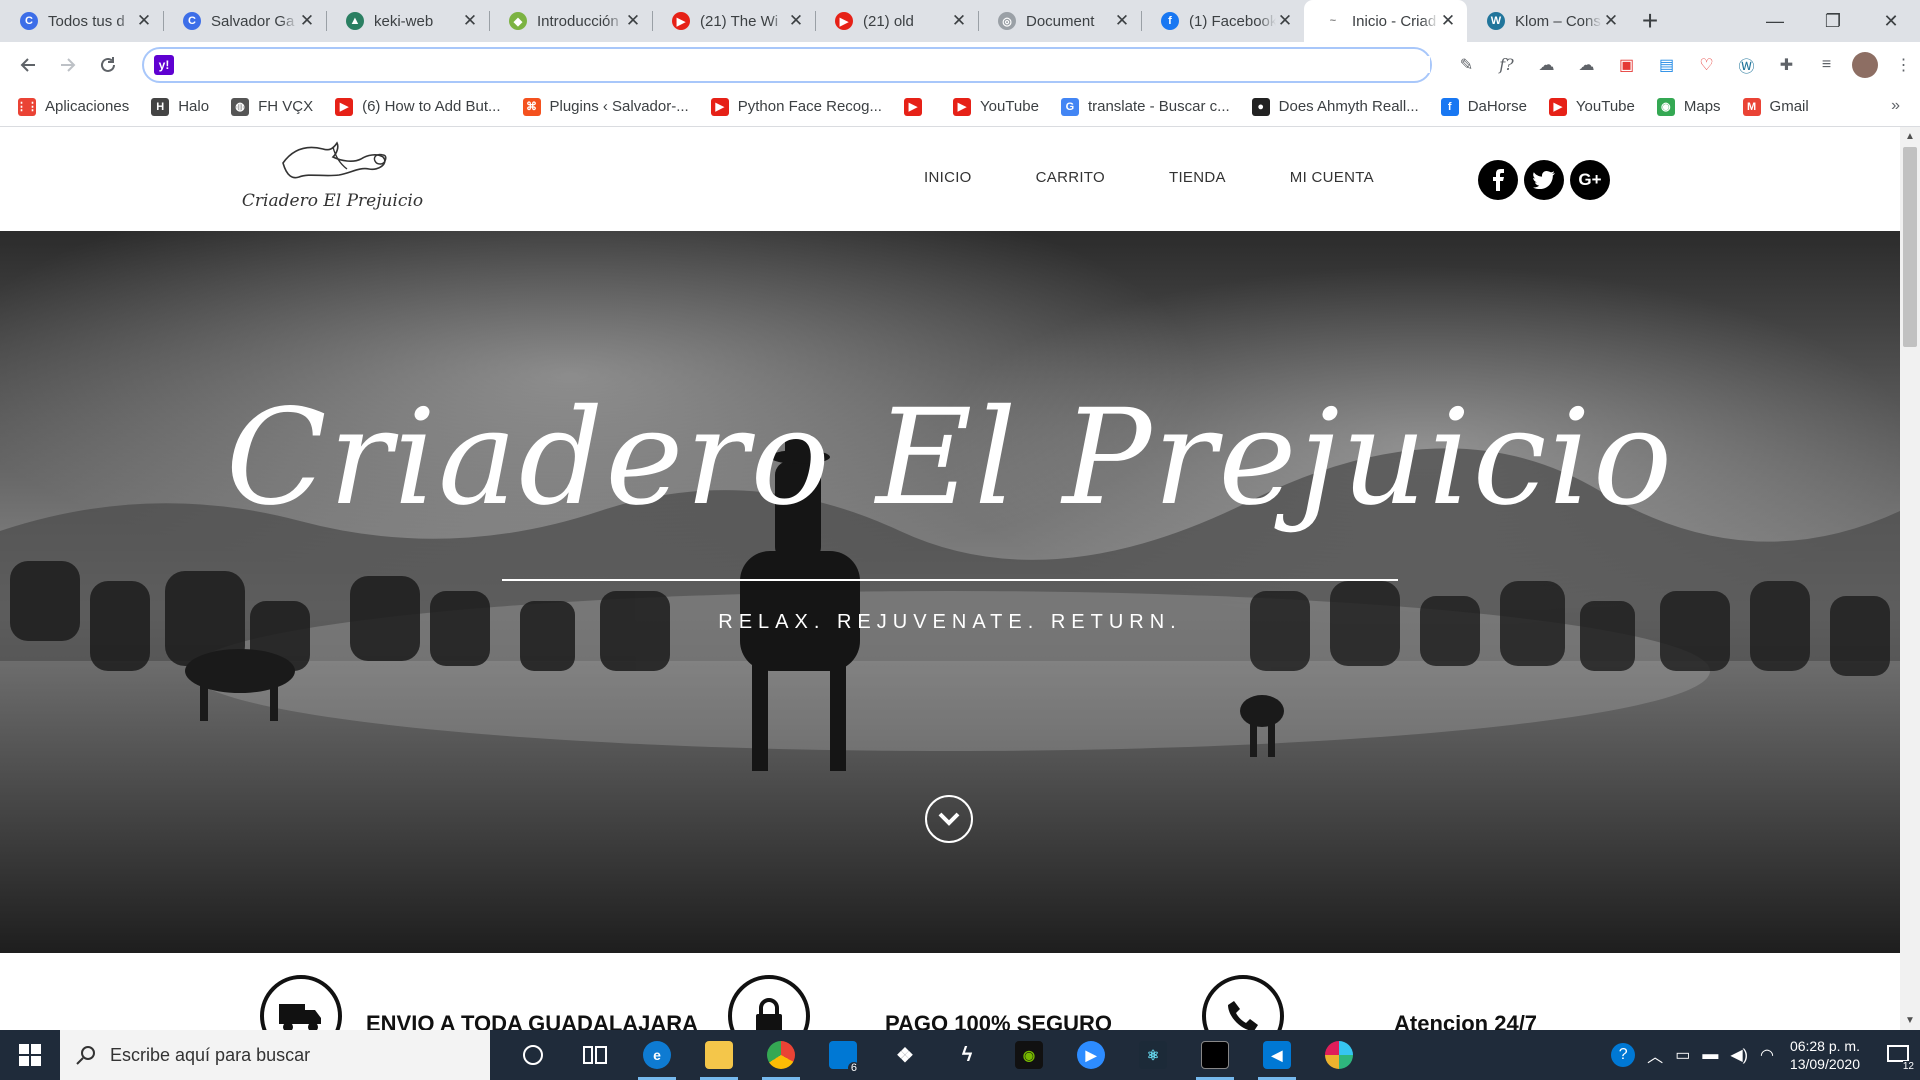  I want to click on nvidia-icon: ◉, so click(1029, 1055).